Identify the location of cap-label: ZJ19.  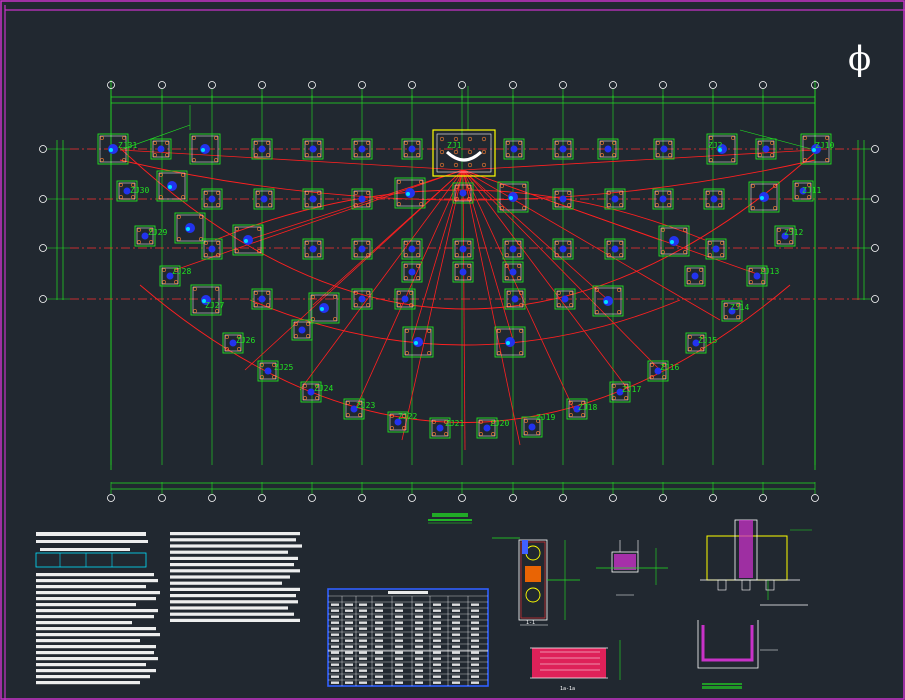
(545, 417).